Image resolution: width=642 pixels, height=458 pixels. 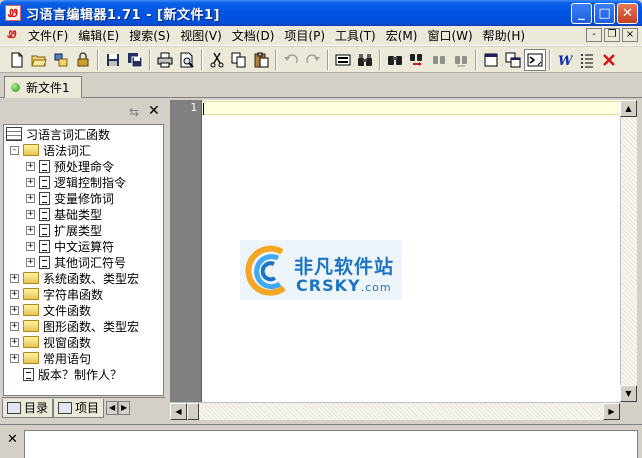 I want to click on tab-scroll-left-icon: ◀, so click(x=112, y=408).